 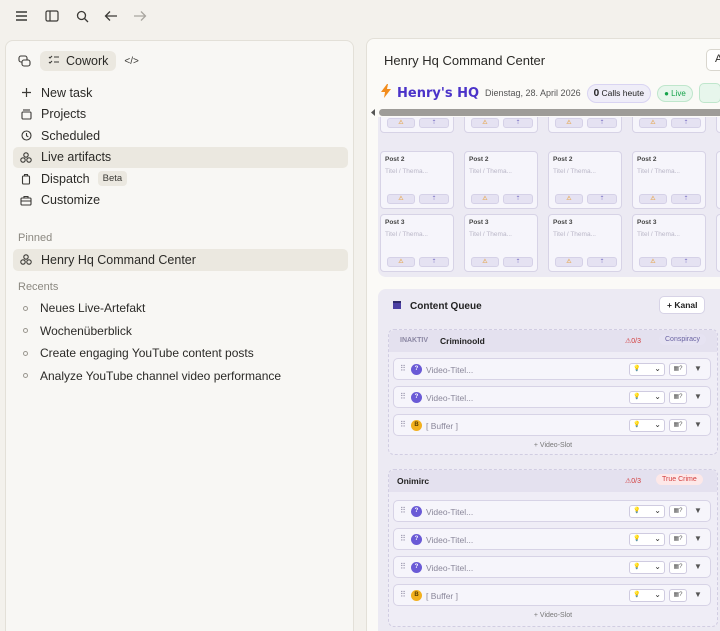 What do you see at coordinates (713, 60) in the screenshot?
I see `panel-action-button: A` at bounding box center [713, 60].